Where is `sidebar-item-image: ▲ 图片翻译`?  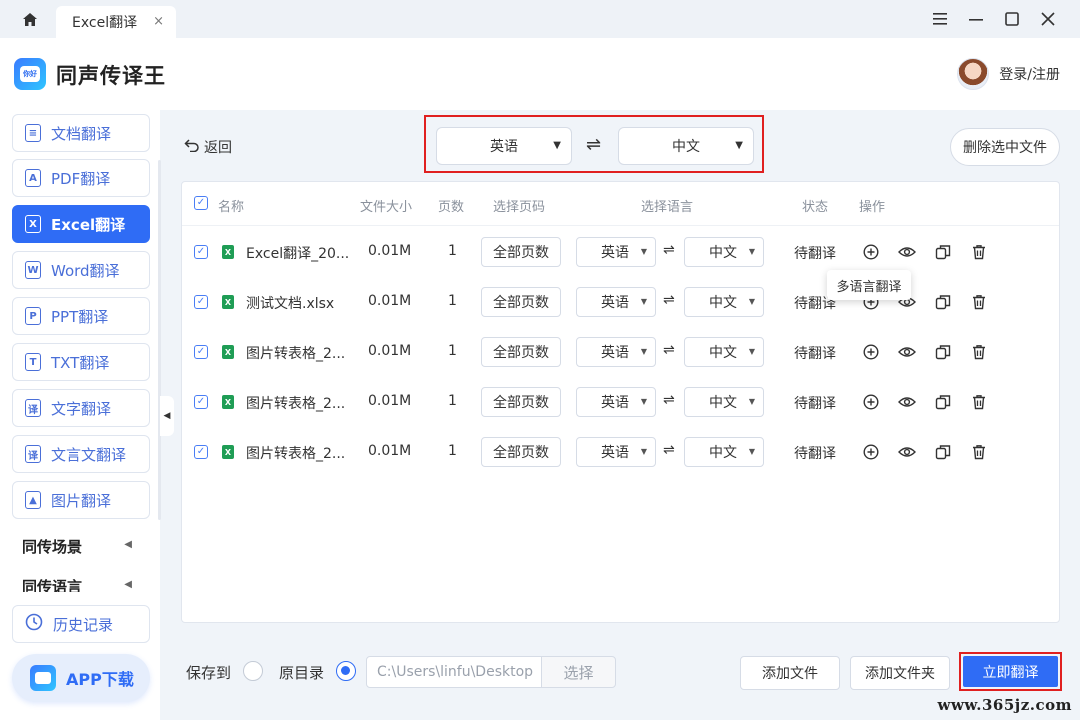
sidebar-item-image: ▲ 图片翻译 is located at coordinates (81, 500).